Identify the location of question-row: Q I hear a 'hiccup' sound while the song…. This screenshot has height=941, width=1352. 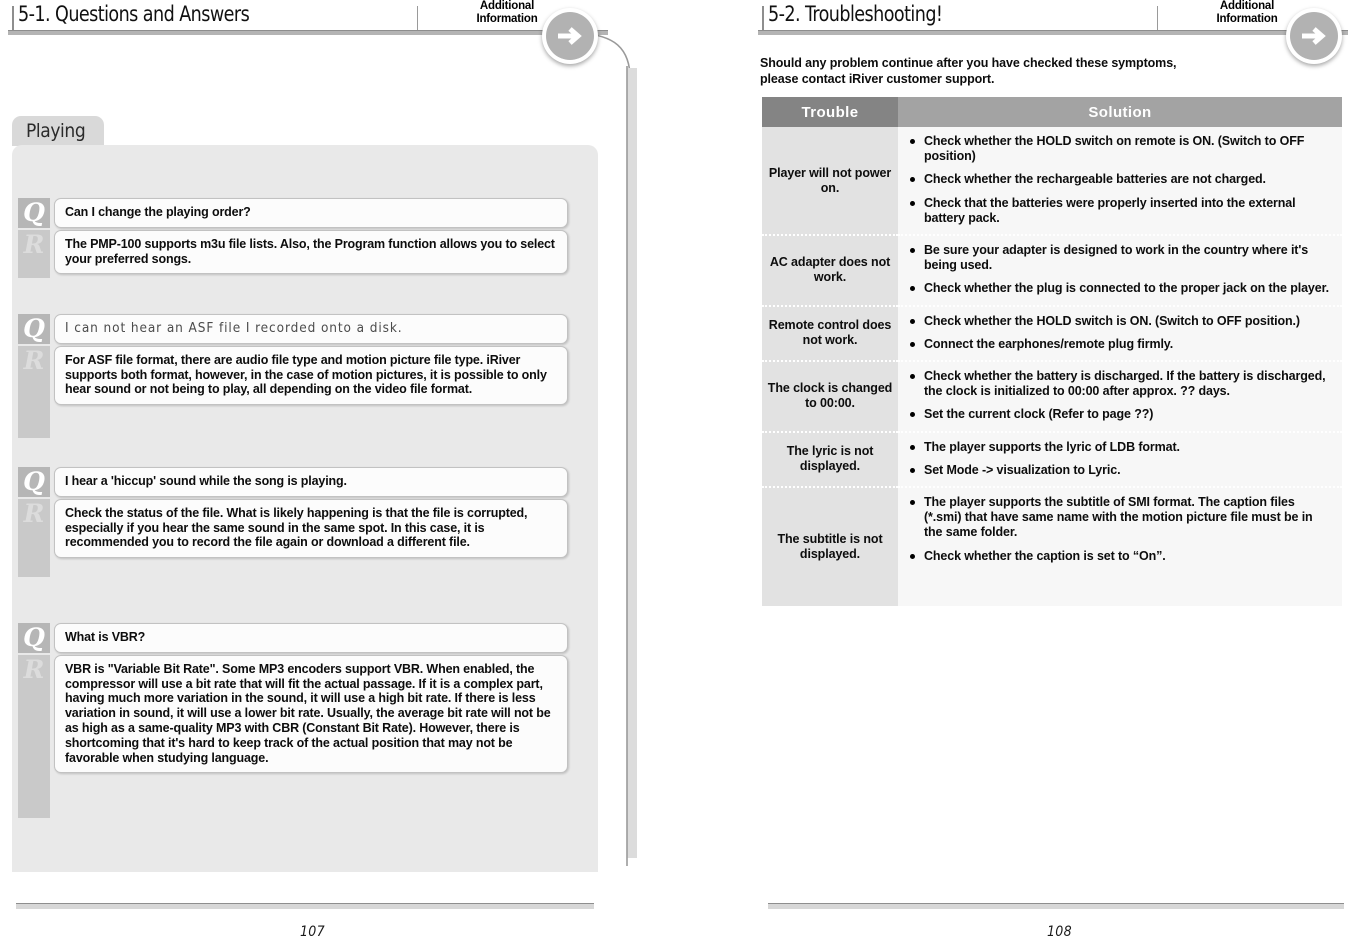
(293, 482).